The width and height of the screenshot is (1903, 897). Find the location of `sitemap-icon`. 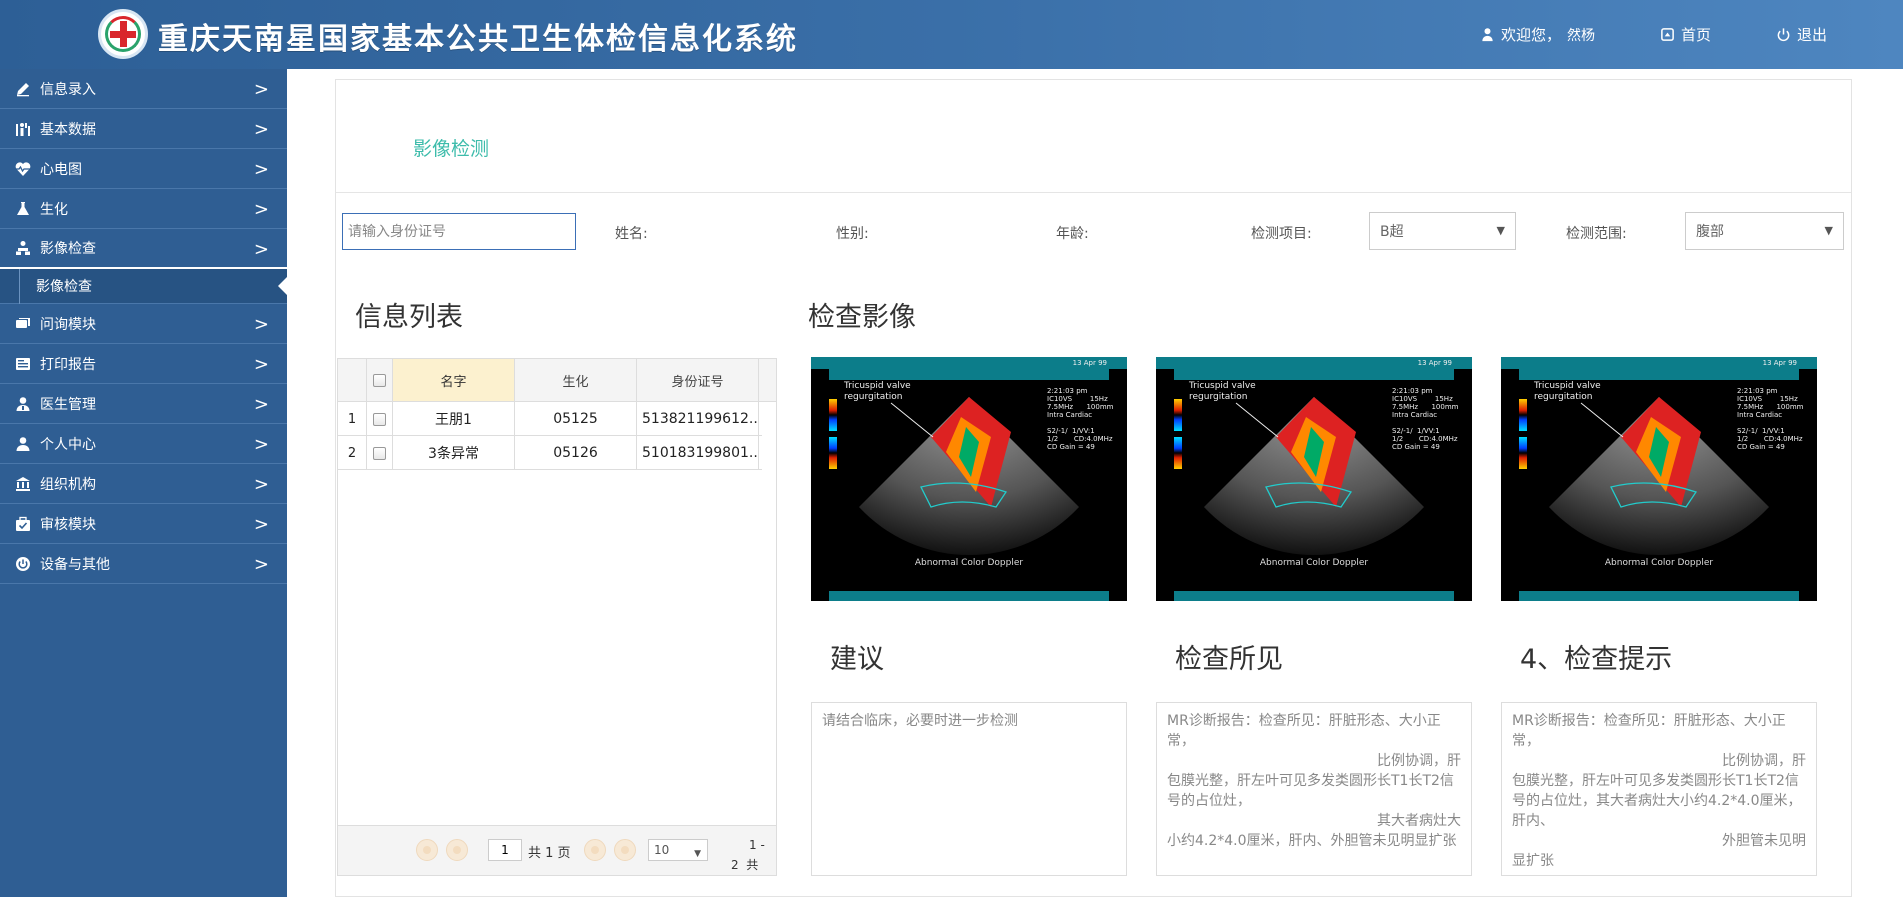

sitemap-icon is located at coordinates (23, 248).